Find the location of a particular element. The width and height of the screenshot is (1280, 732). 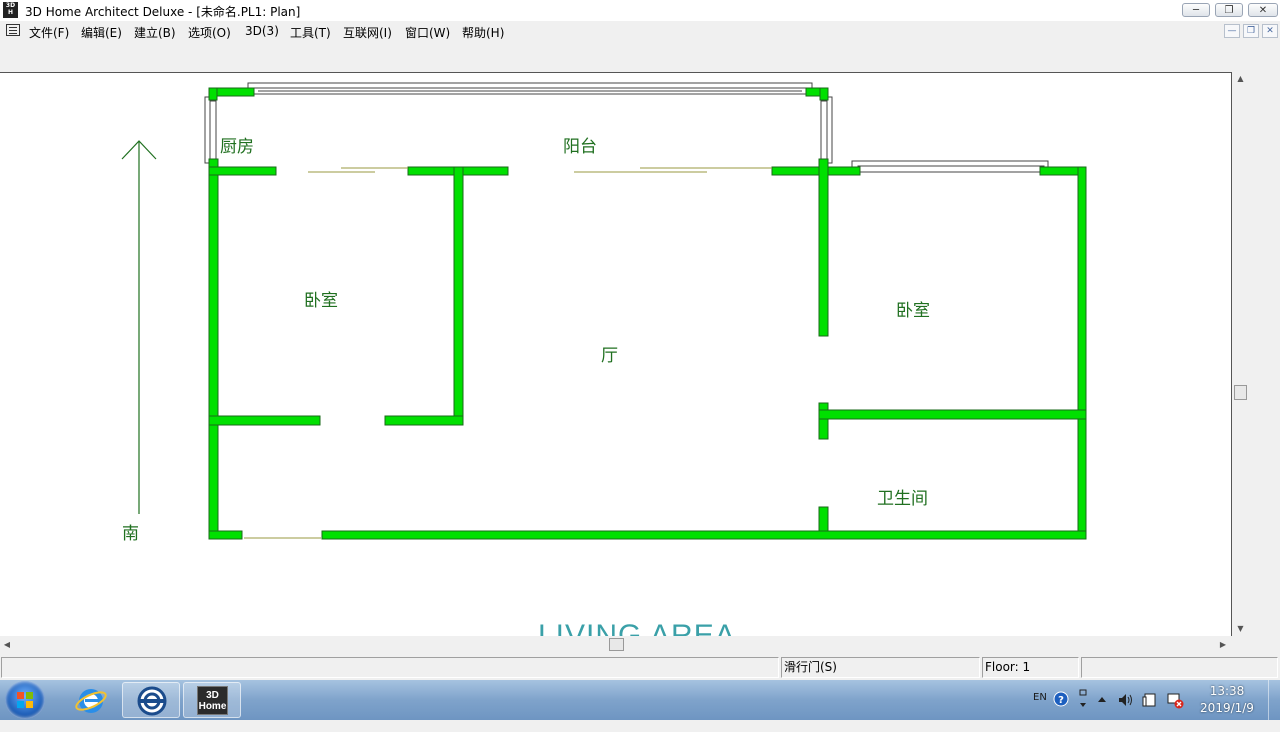

mdi-minimize-button: — is located at coordinates (1232, 31).